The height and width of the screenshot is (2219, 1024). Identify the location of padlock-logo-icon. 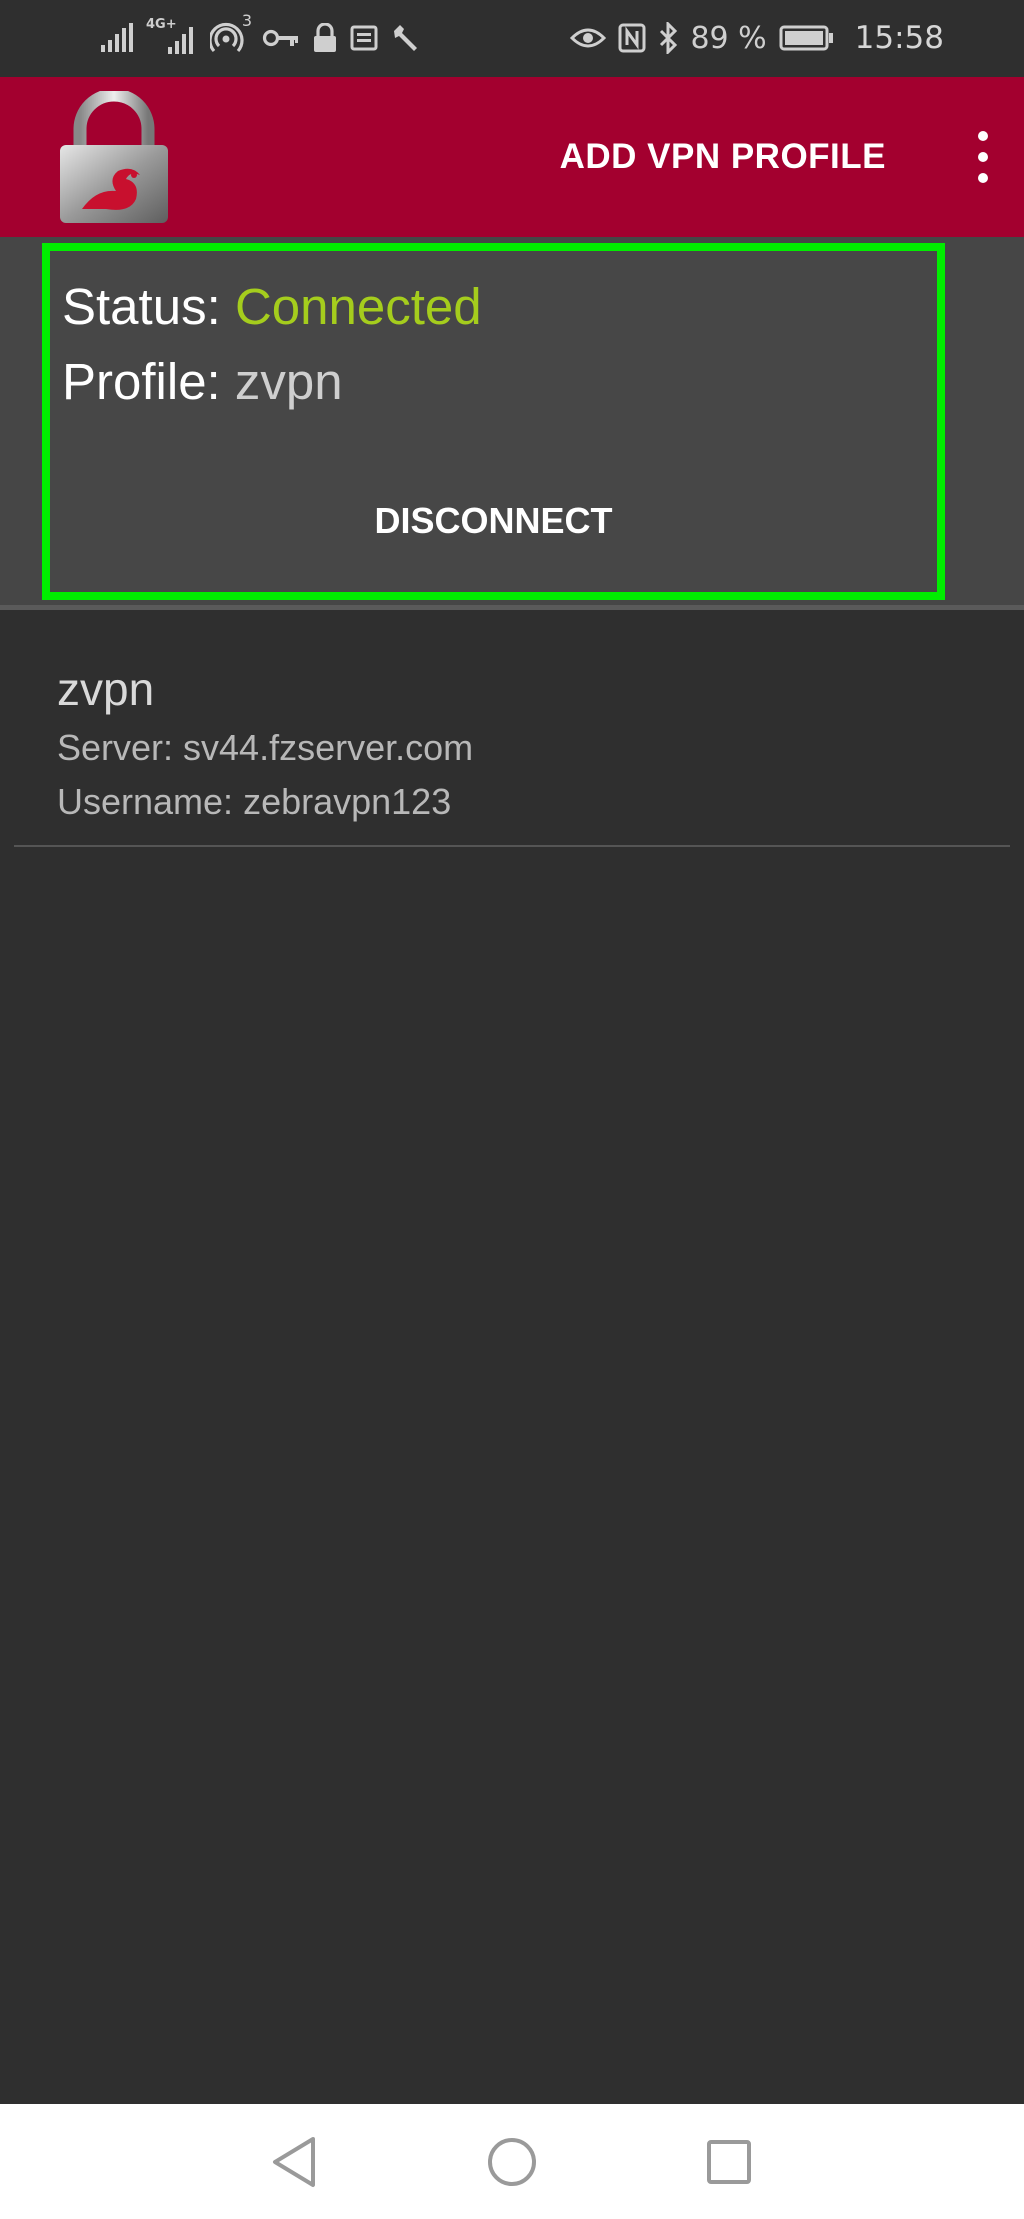
(114, 157).